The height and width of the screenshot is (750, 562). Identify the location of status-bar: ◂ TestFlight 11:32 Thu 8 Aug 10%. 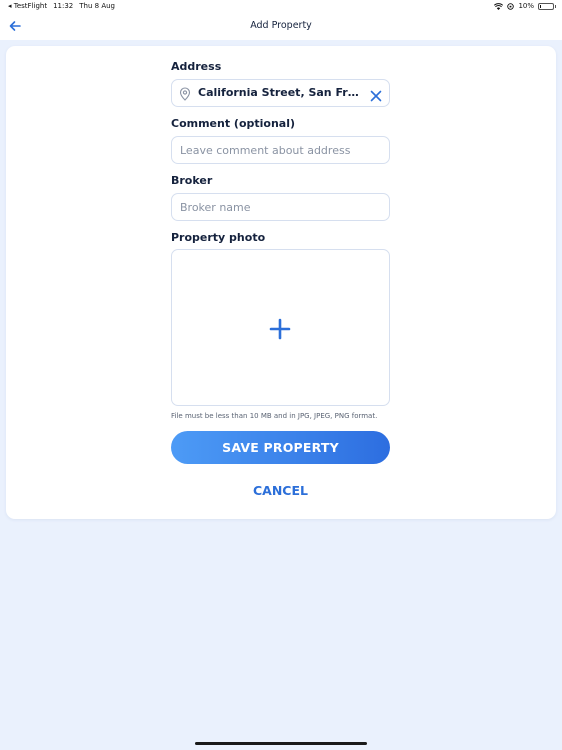
(281, 7).